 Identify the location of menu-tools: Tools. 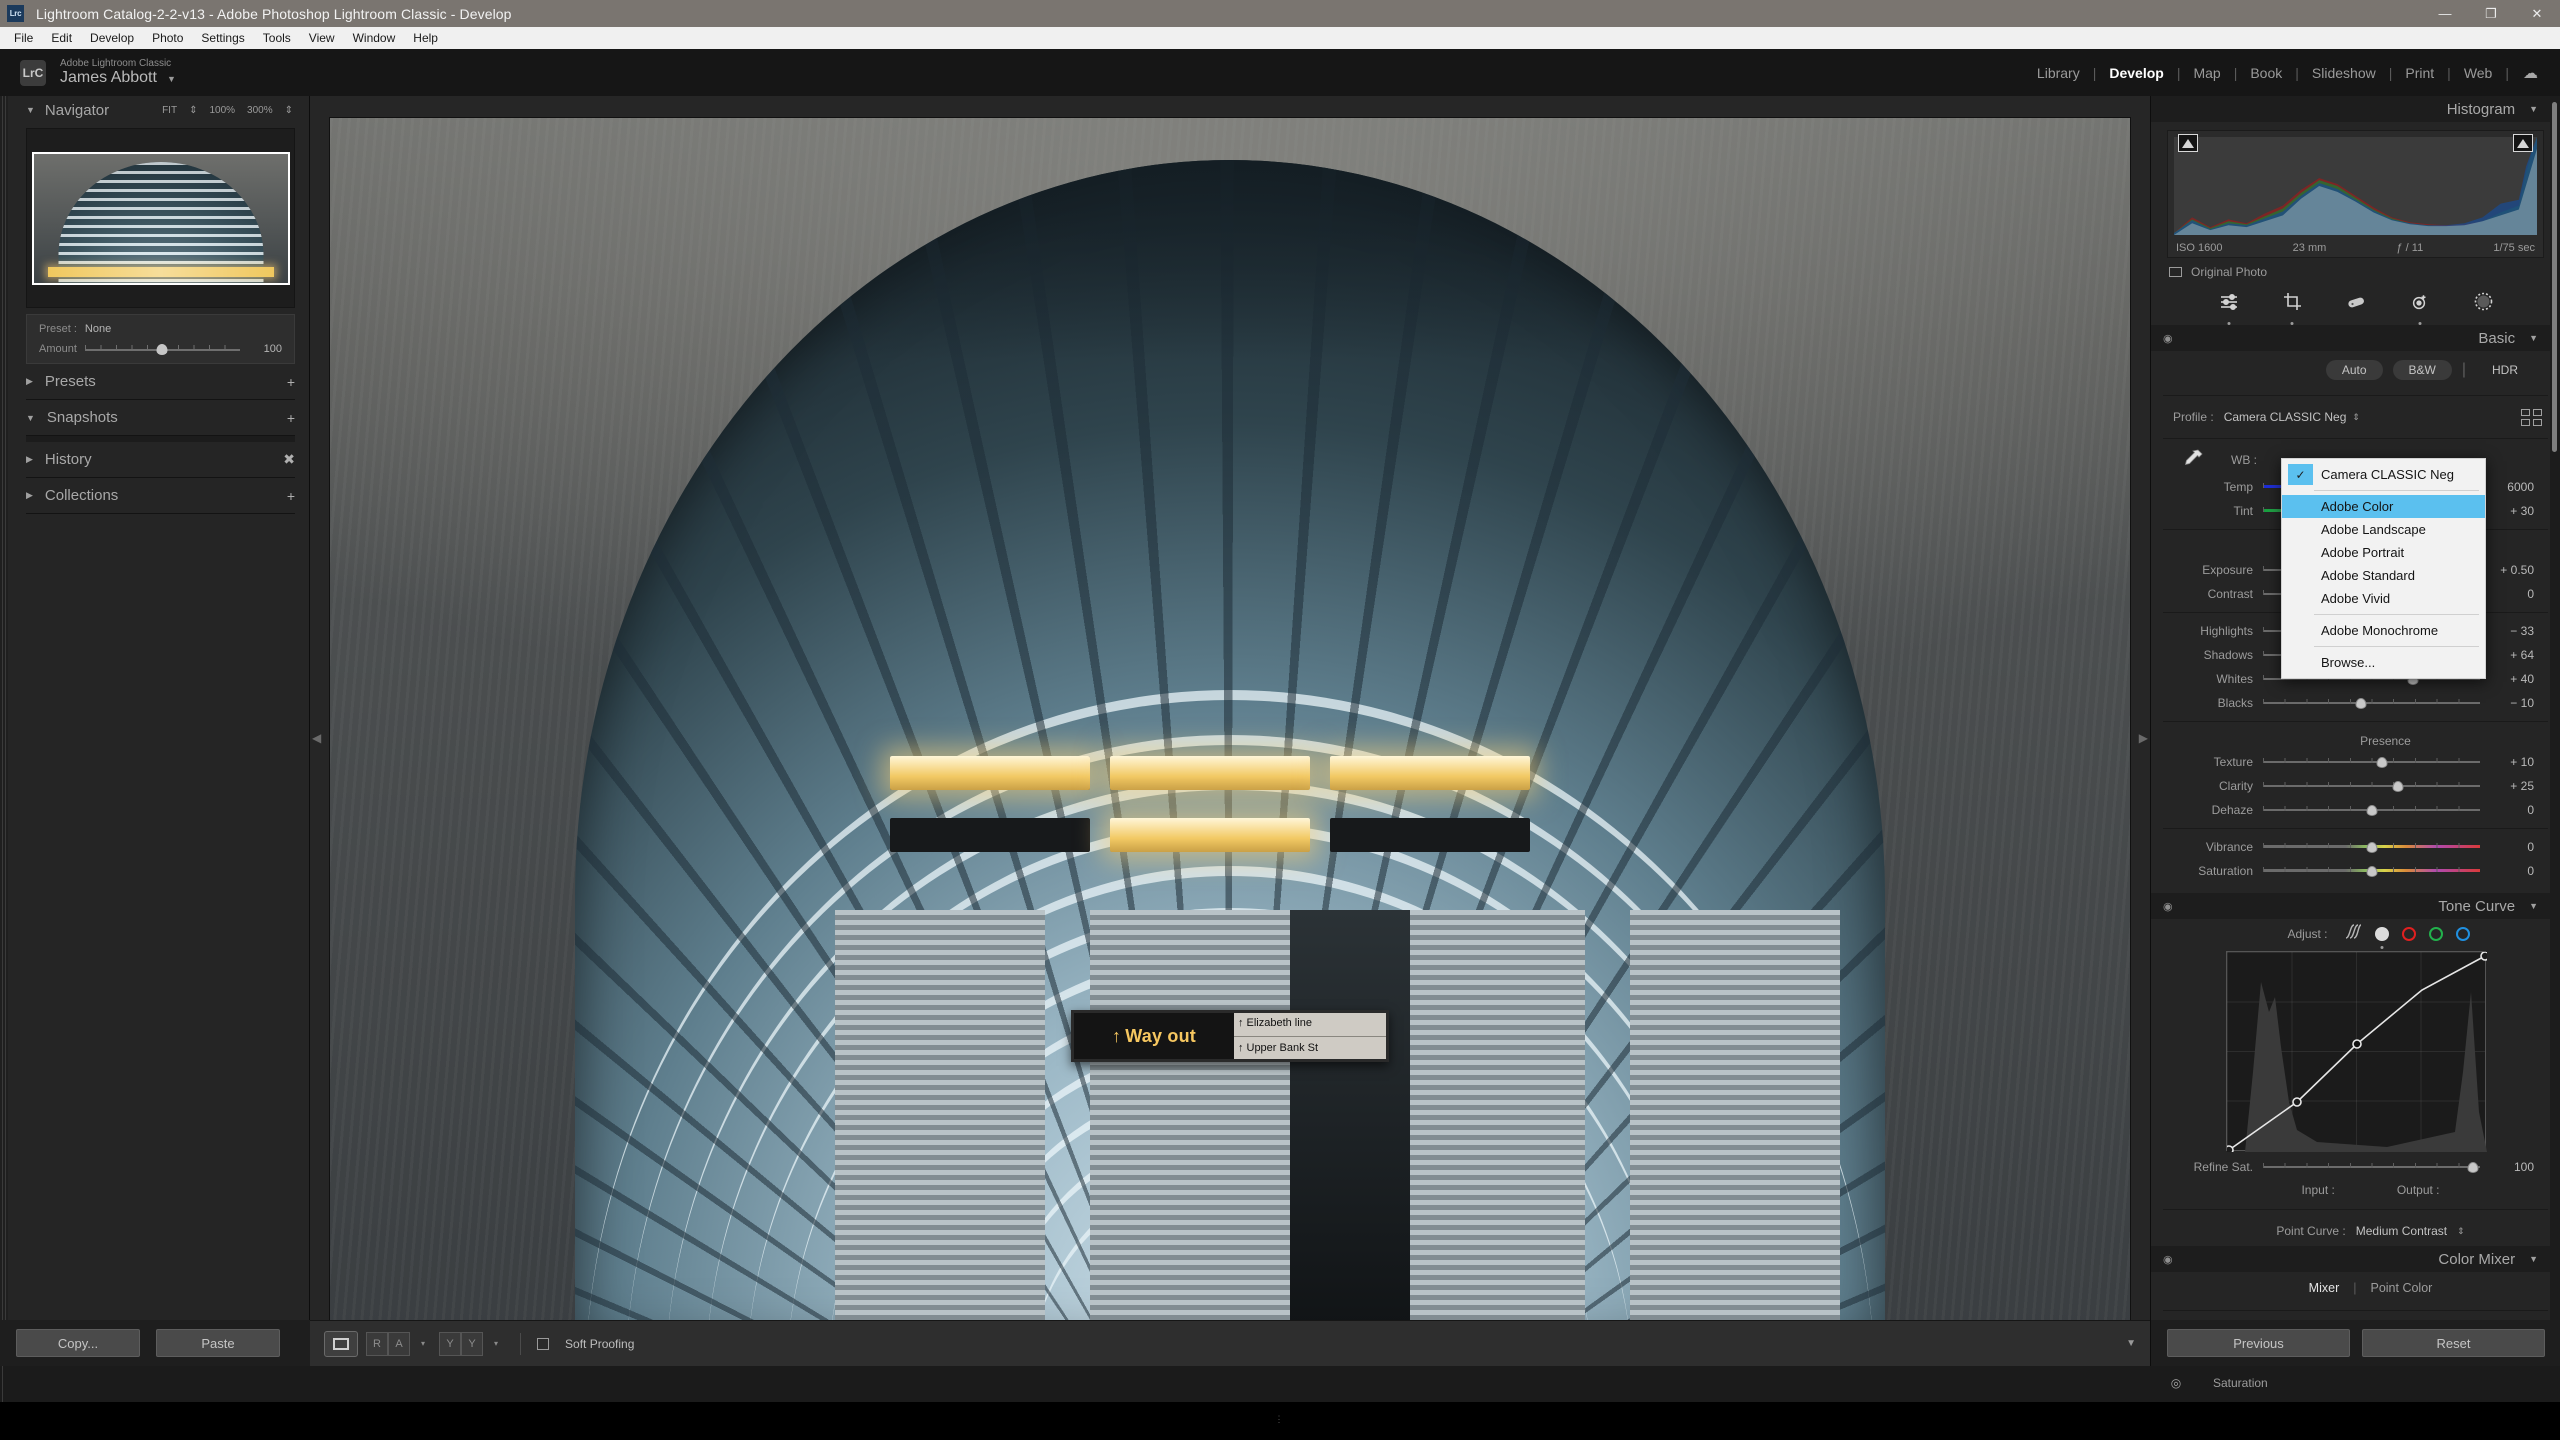
(277, 38).